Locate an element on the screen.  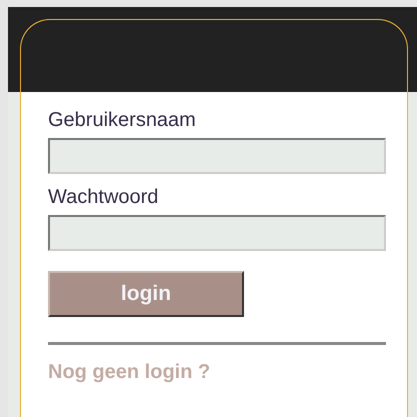
field-label: Wachtwoord is located at coordinates (104, 197).